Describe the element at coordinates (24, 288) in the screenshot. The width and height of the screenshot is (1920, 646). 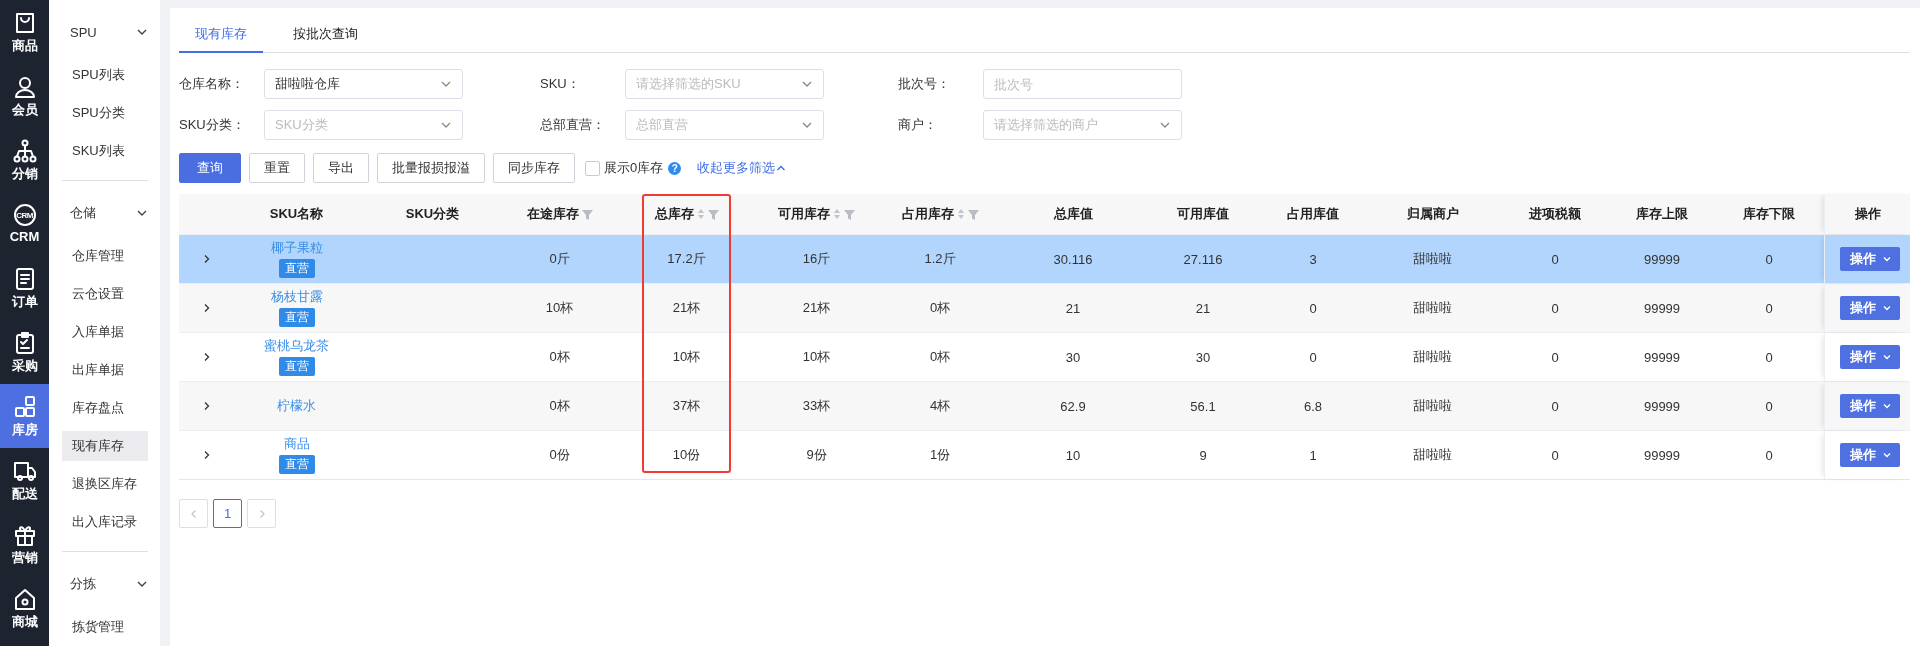
I see `nav-item: 订单` at that location.